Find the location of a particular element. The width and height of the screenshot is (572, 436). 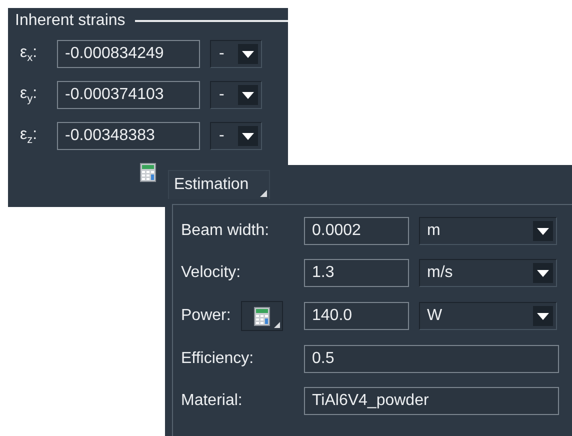

unit-dropdown: m is located at coordinates (488, 231).